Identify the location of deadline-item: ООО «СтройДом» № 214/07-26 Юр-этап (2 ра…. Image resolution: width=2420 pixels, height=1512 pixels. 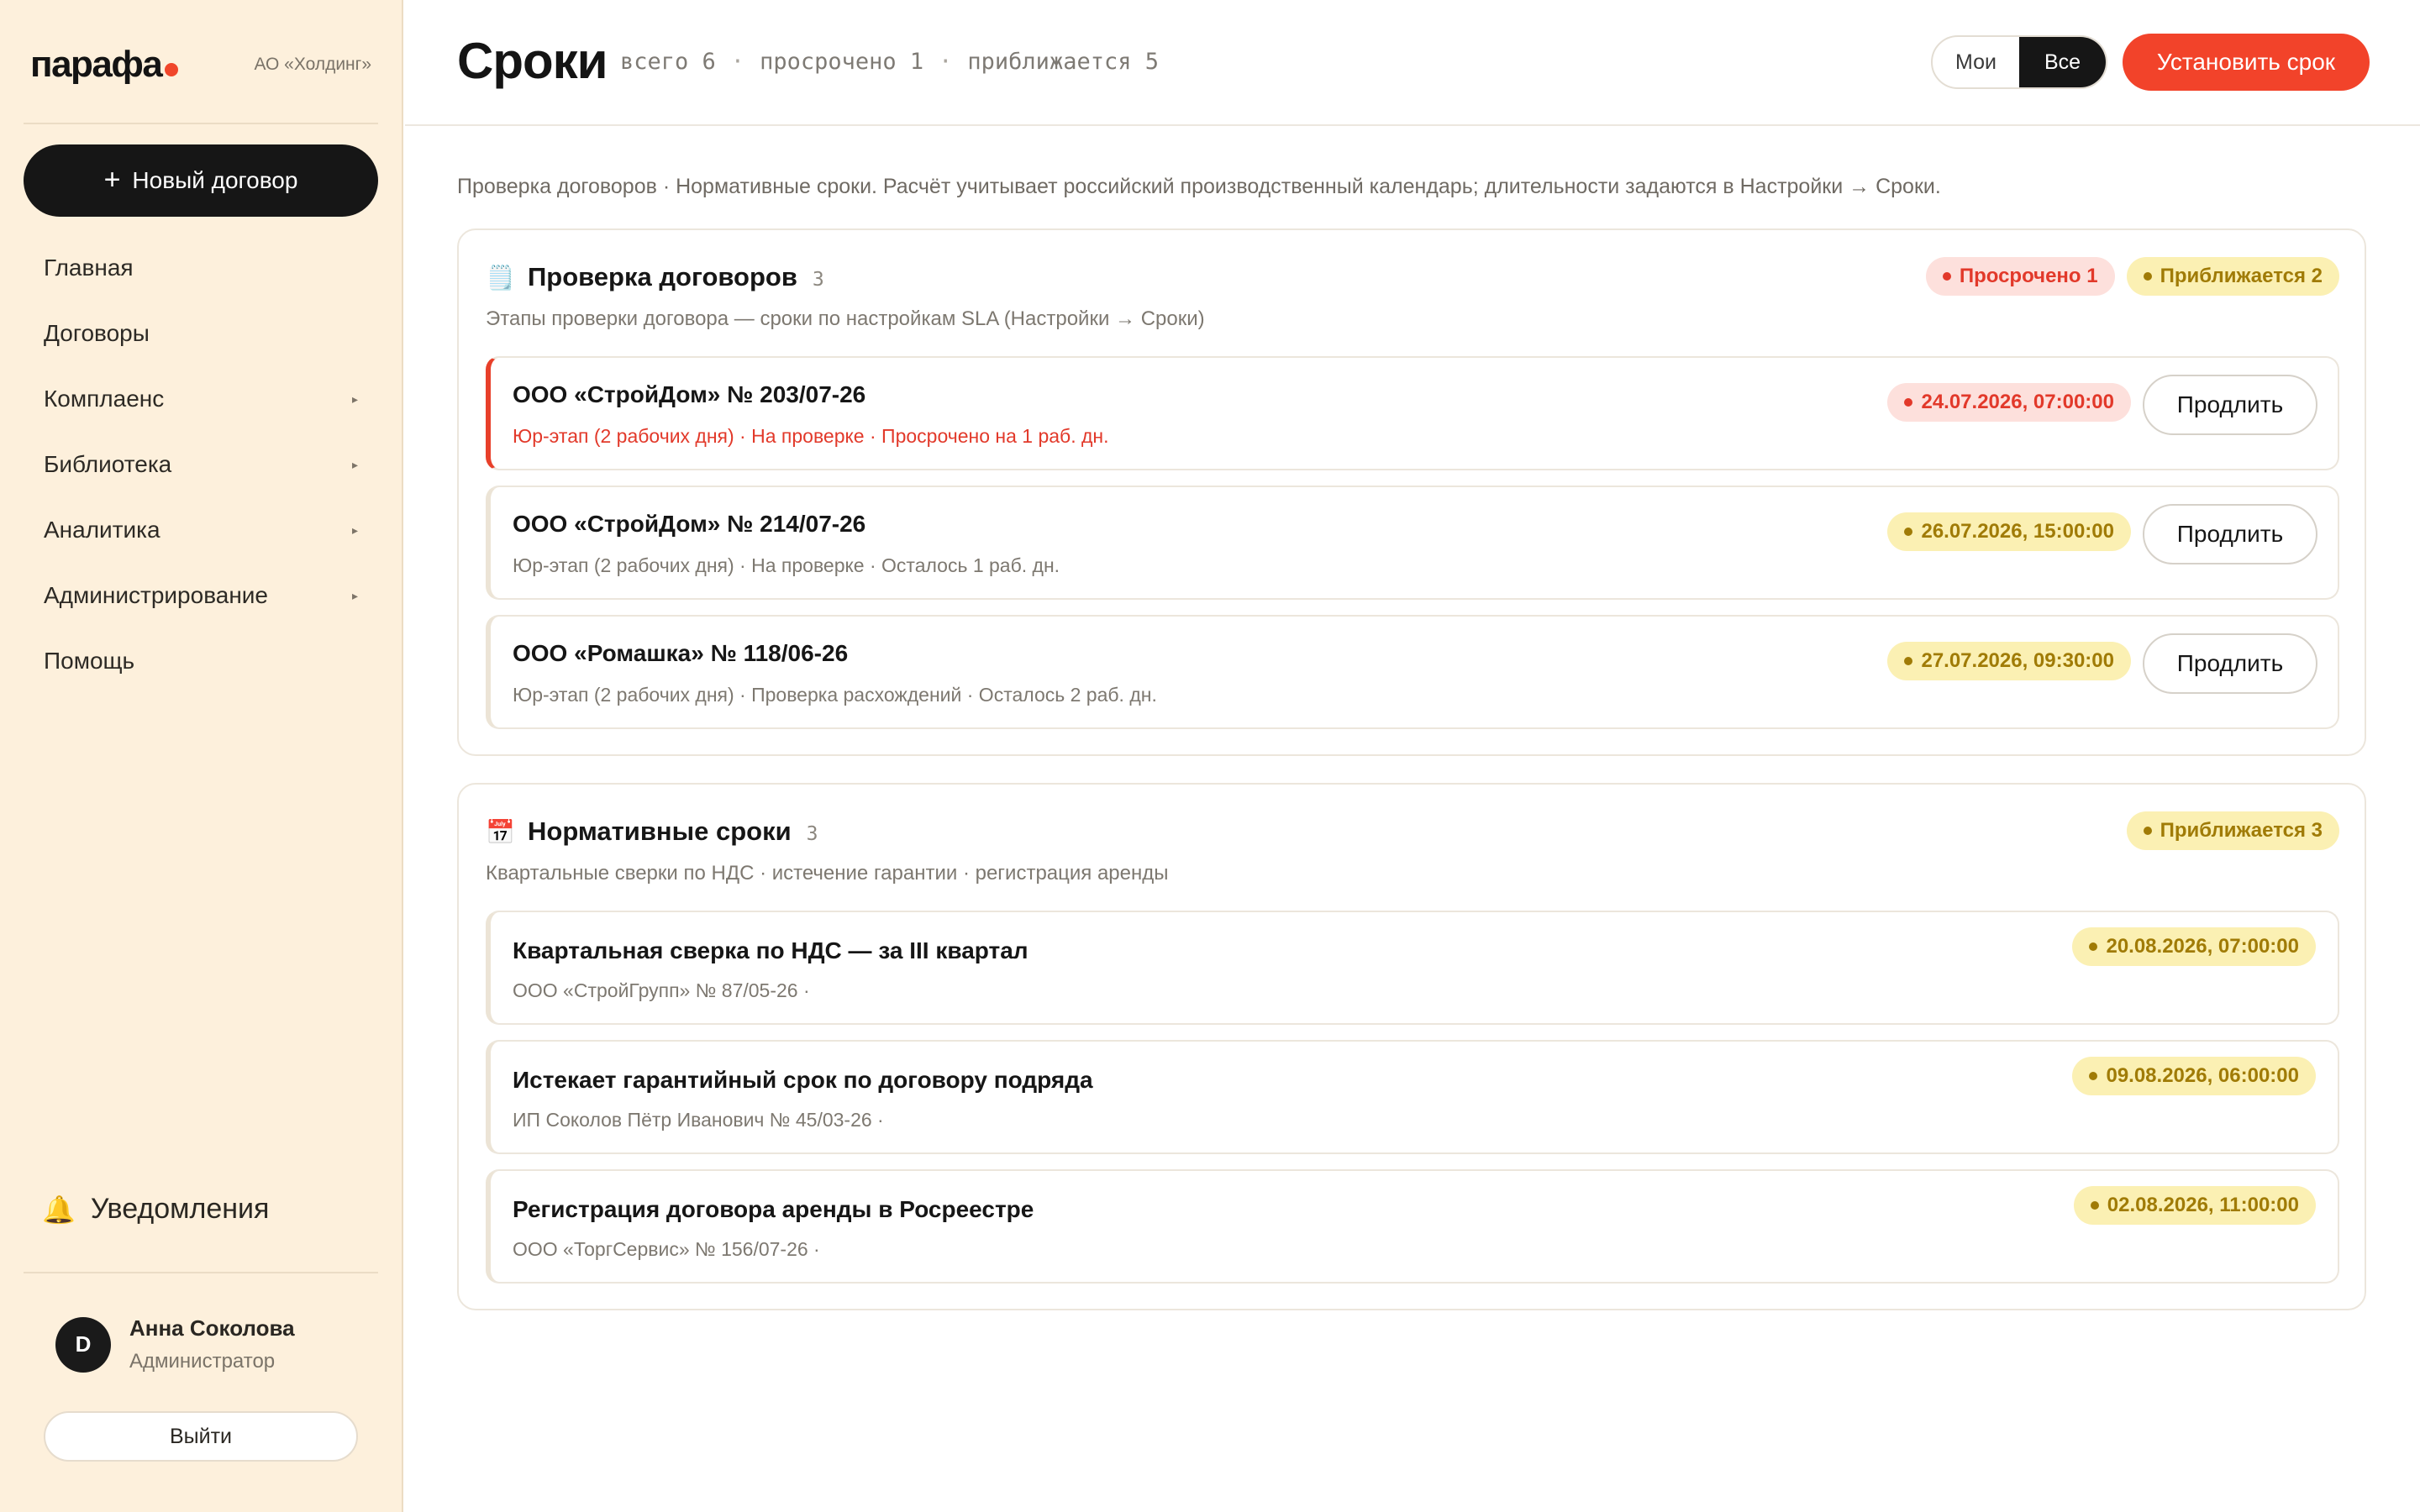
(1412, 543).